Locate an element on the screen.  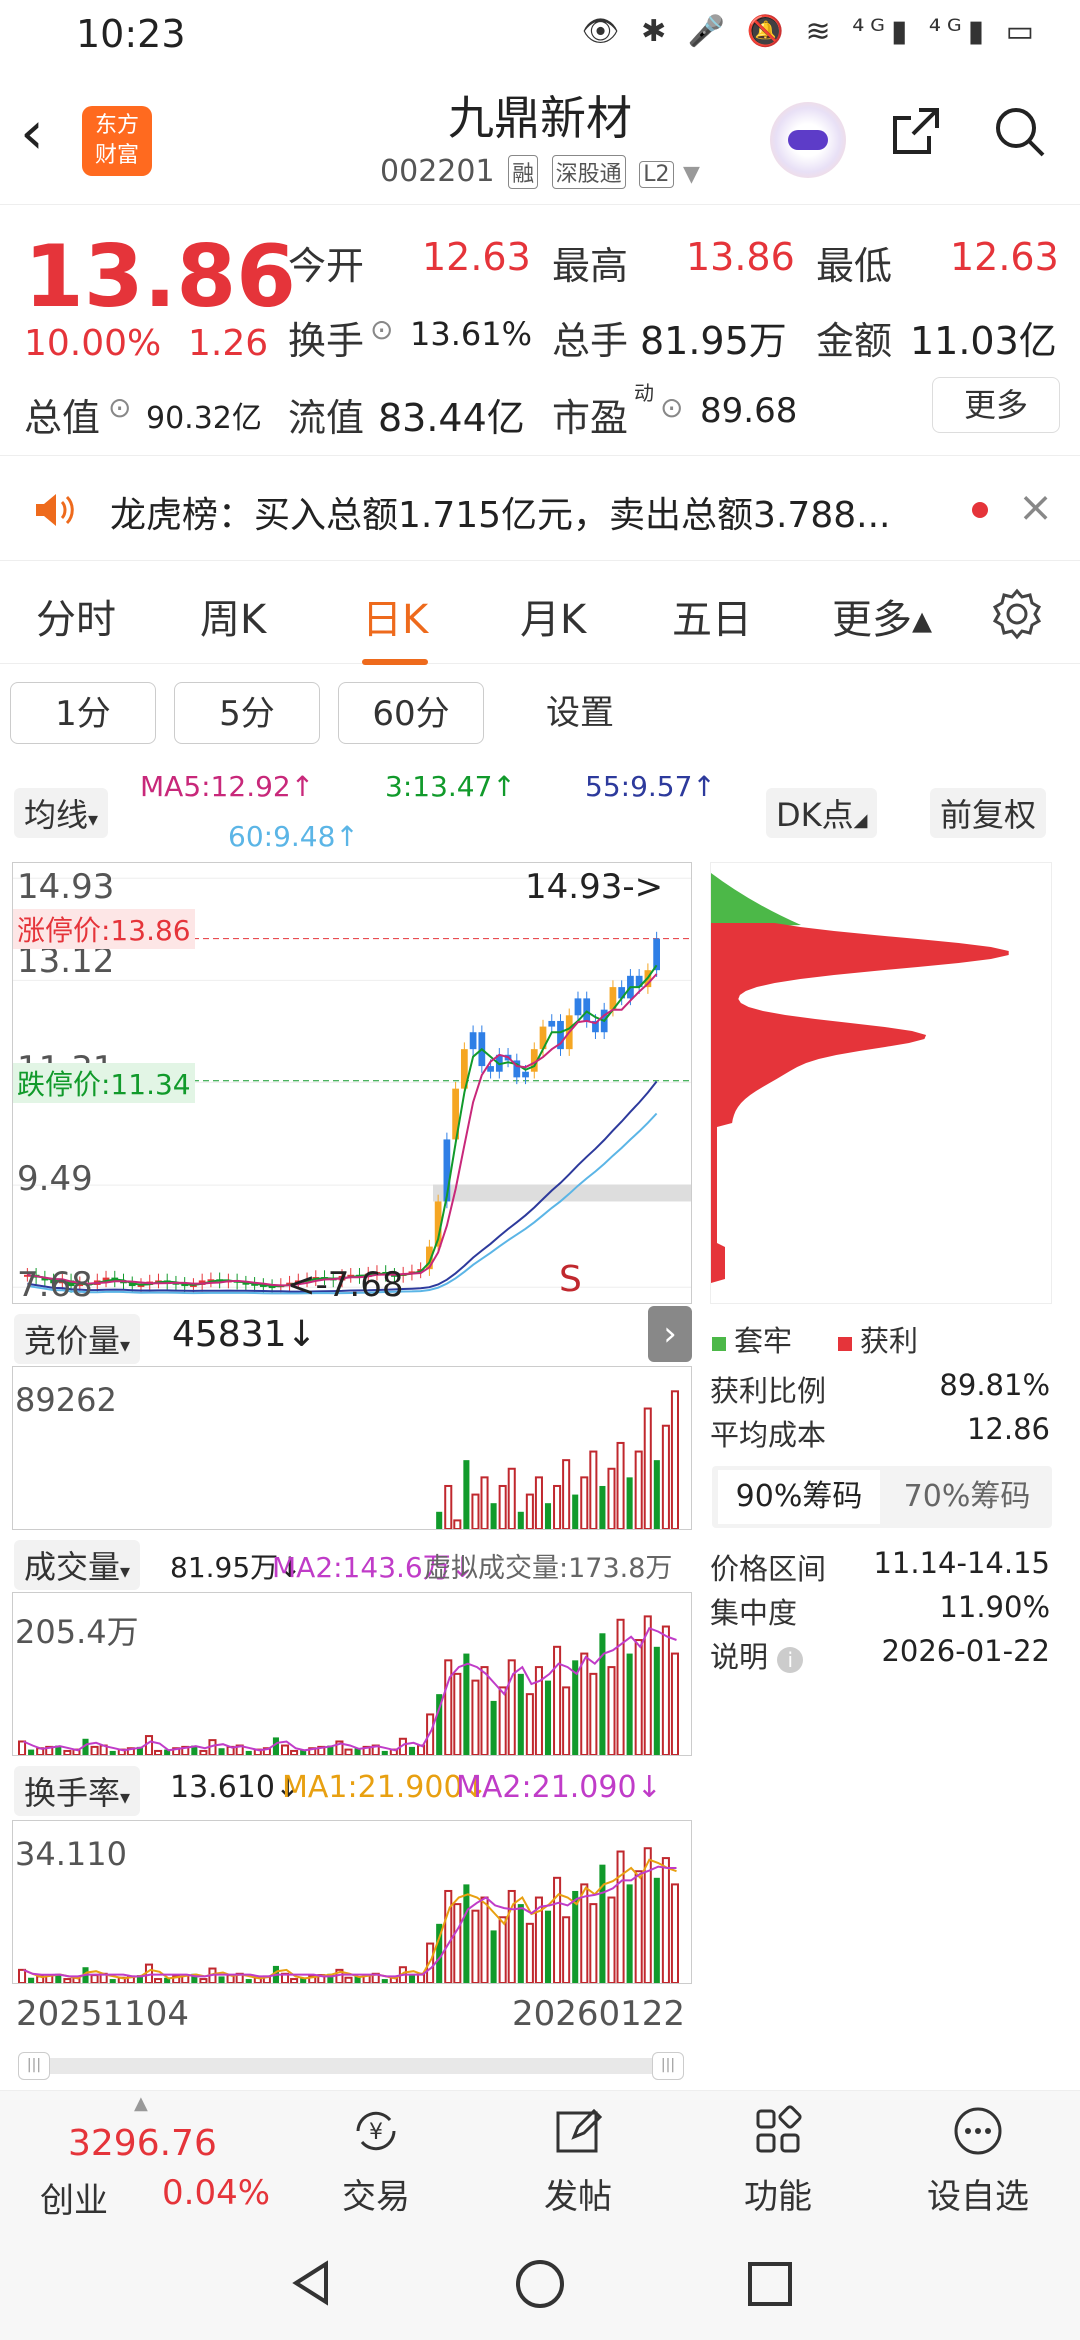
scroll-handle-right: ||| is located at coordinates (668, 2066).